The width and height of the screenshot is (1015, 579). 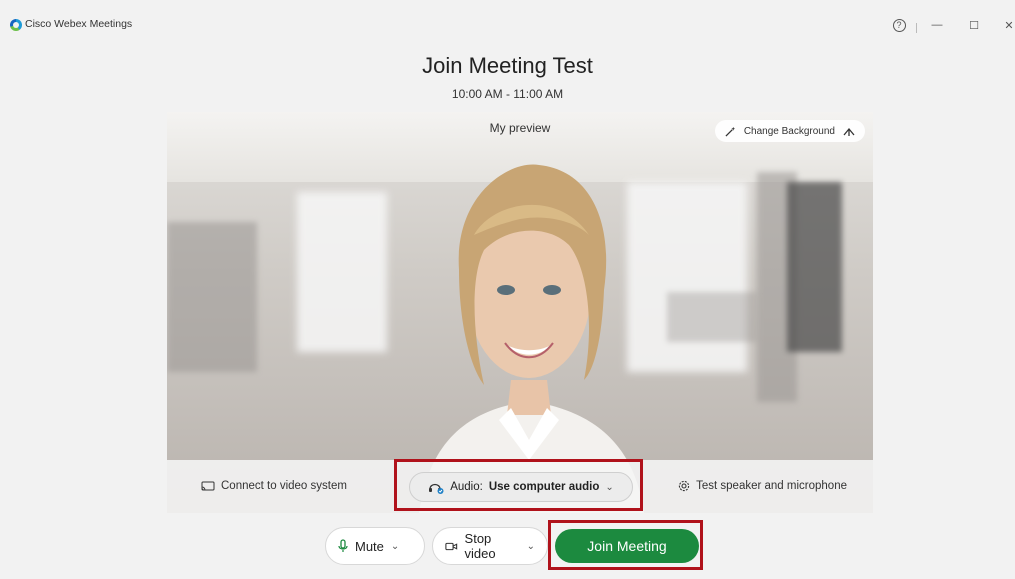 I want to click on app-title: Cisco Webex Meetings, so click(x=79, y=24).